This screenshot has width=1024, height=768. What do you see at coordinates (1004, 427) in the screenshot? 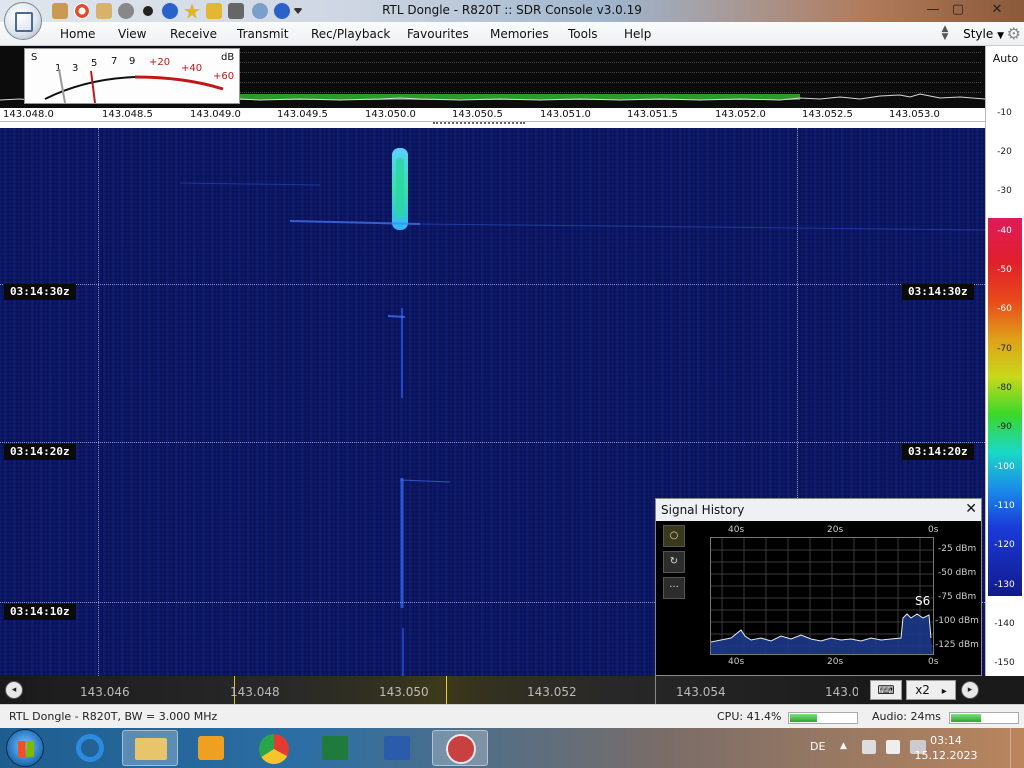
I see `db-tick: -90` at bounding box center [1004, 427].